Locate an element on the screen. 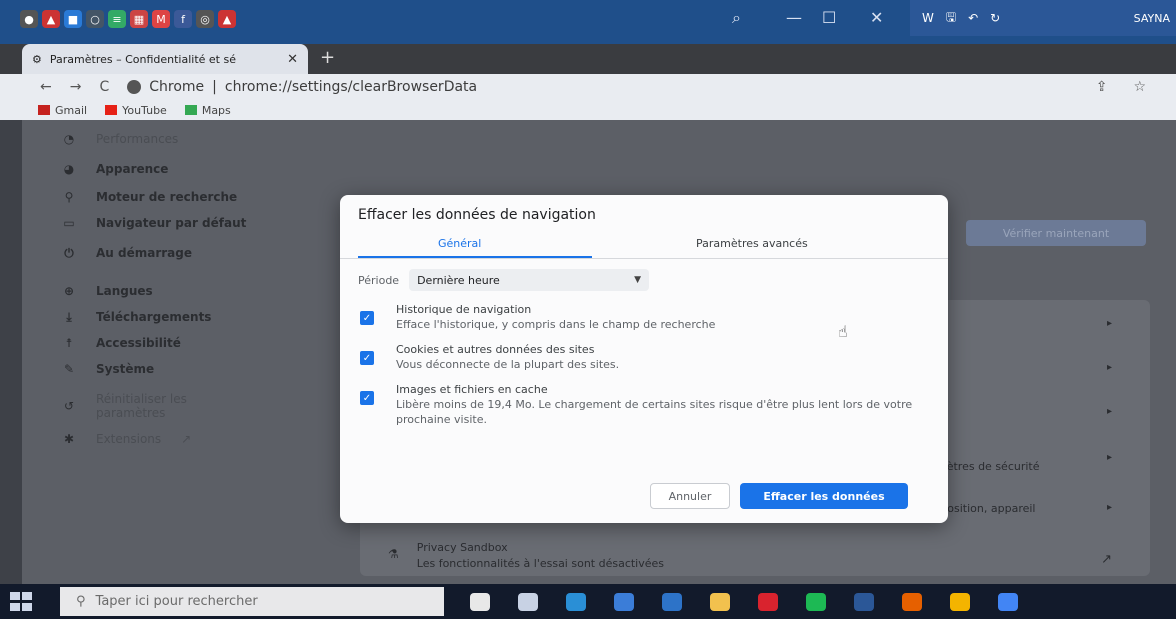 Image resolution: width=1176 pixels, height=619 pixels. sidebar-item: ▭ Navigateur par défaut is located at coordinates (154, 223).